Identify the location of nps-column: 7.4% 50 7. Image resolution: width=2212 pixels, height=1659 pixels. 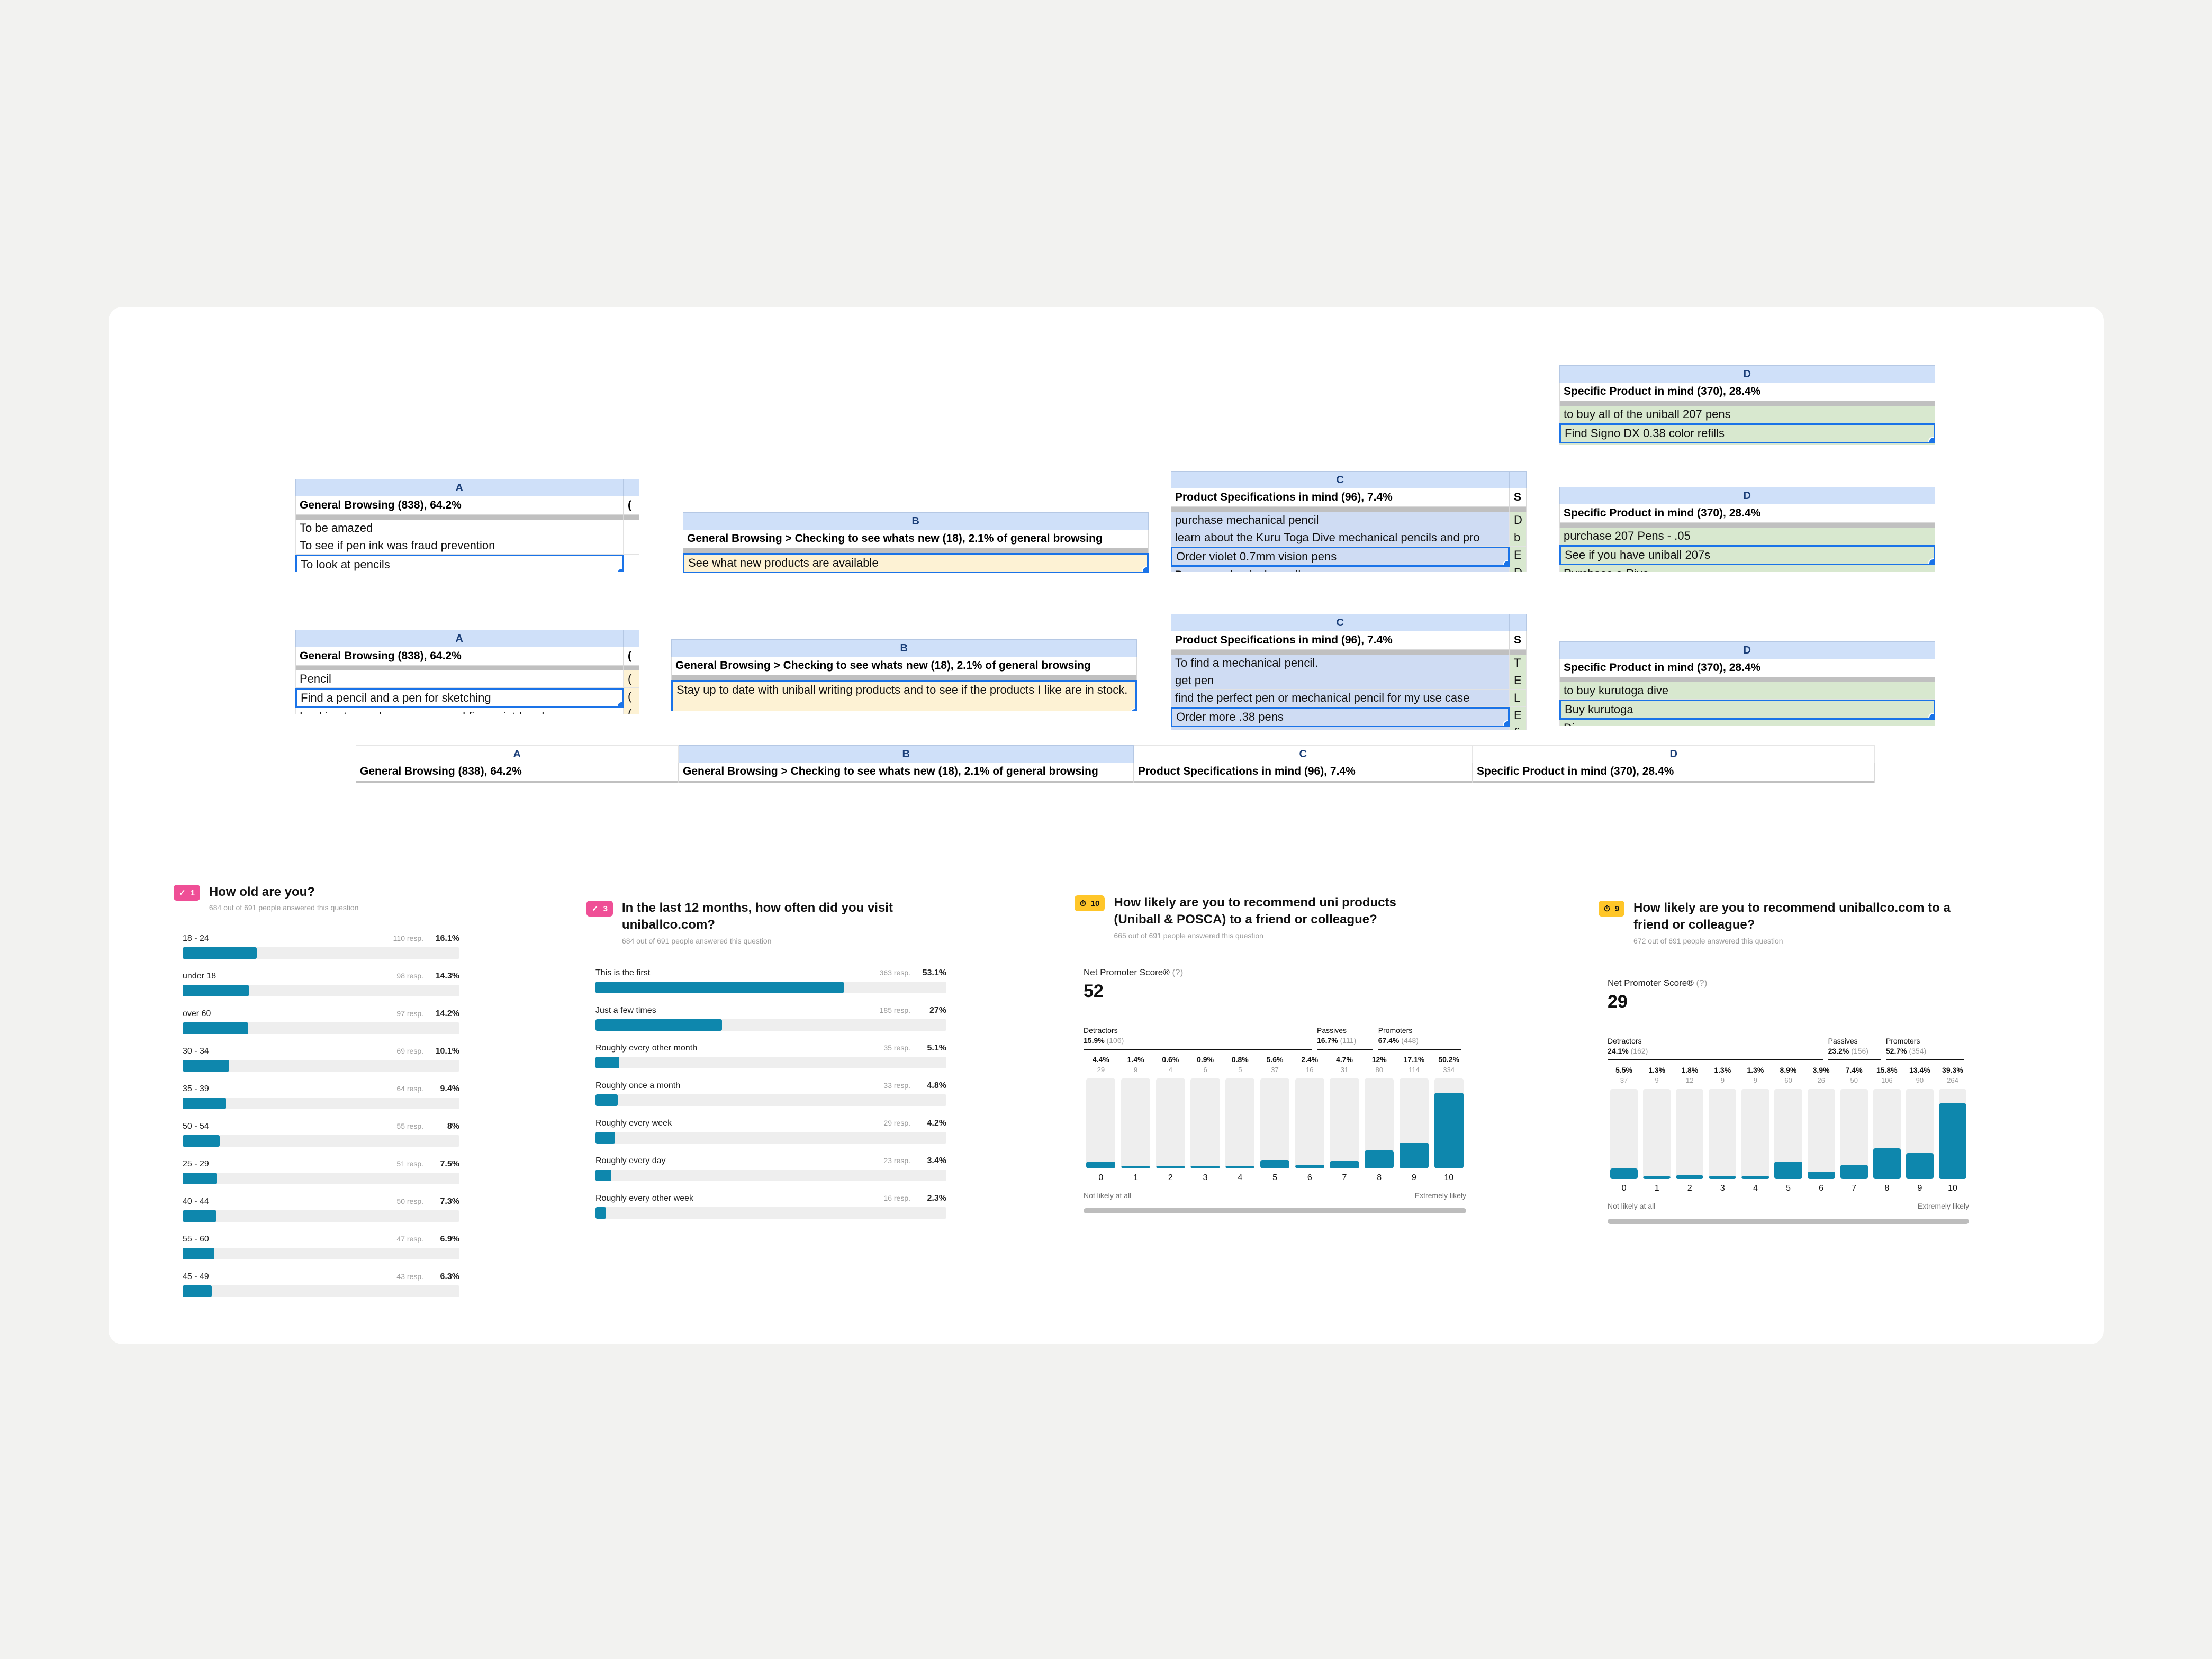
(1854, 1129).